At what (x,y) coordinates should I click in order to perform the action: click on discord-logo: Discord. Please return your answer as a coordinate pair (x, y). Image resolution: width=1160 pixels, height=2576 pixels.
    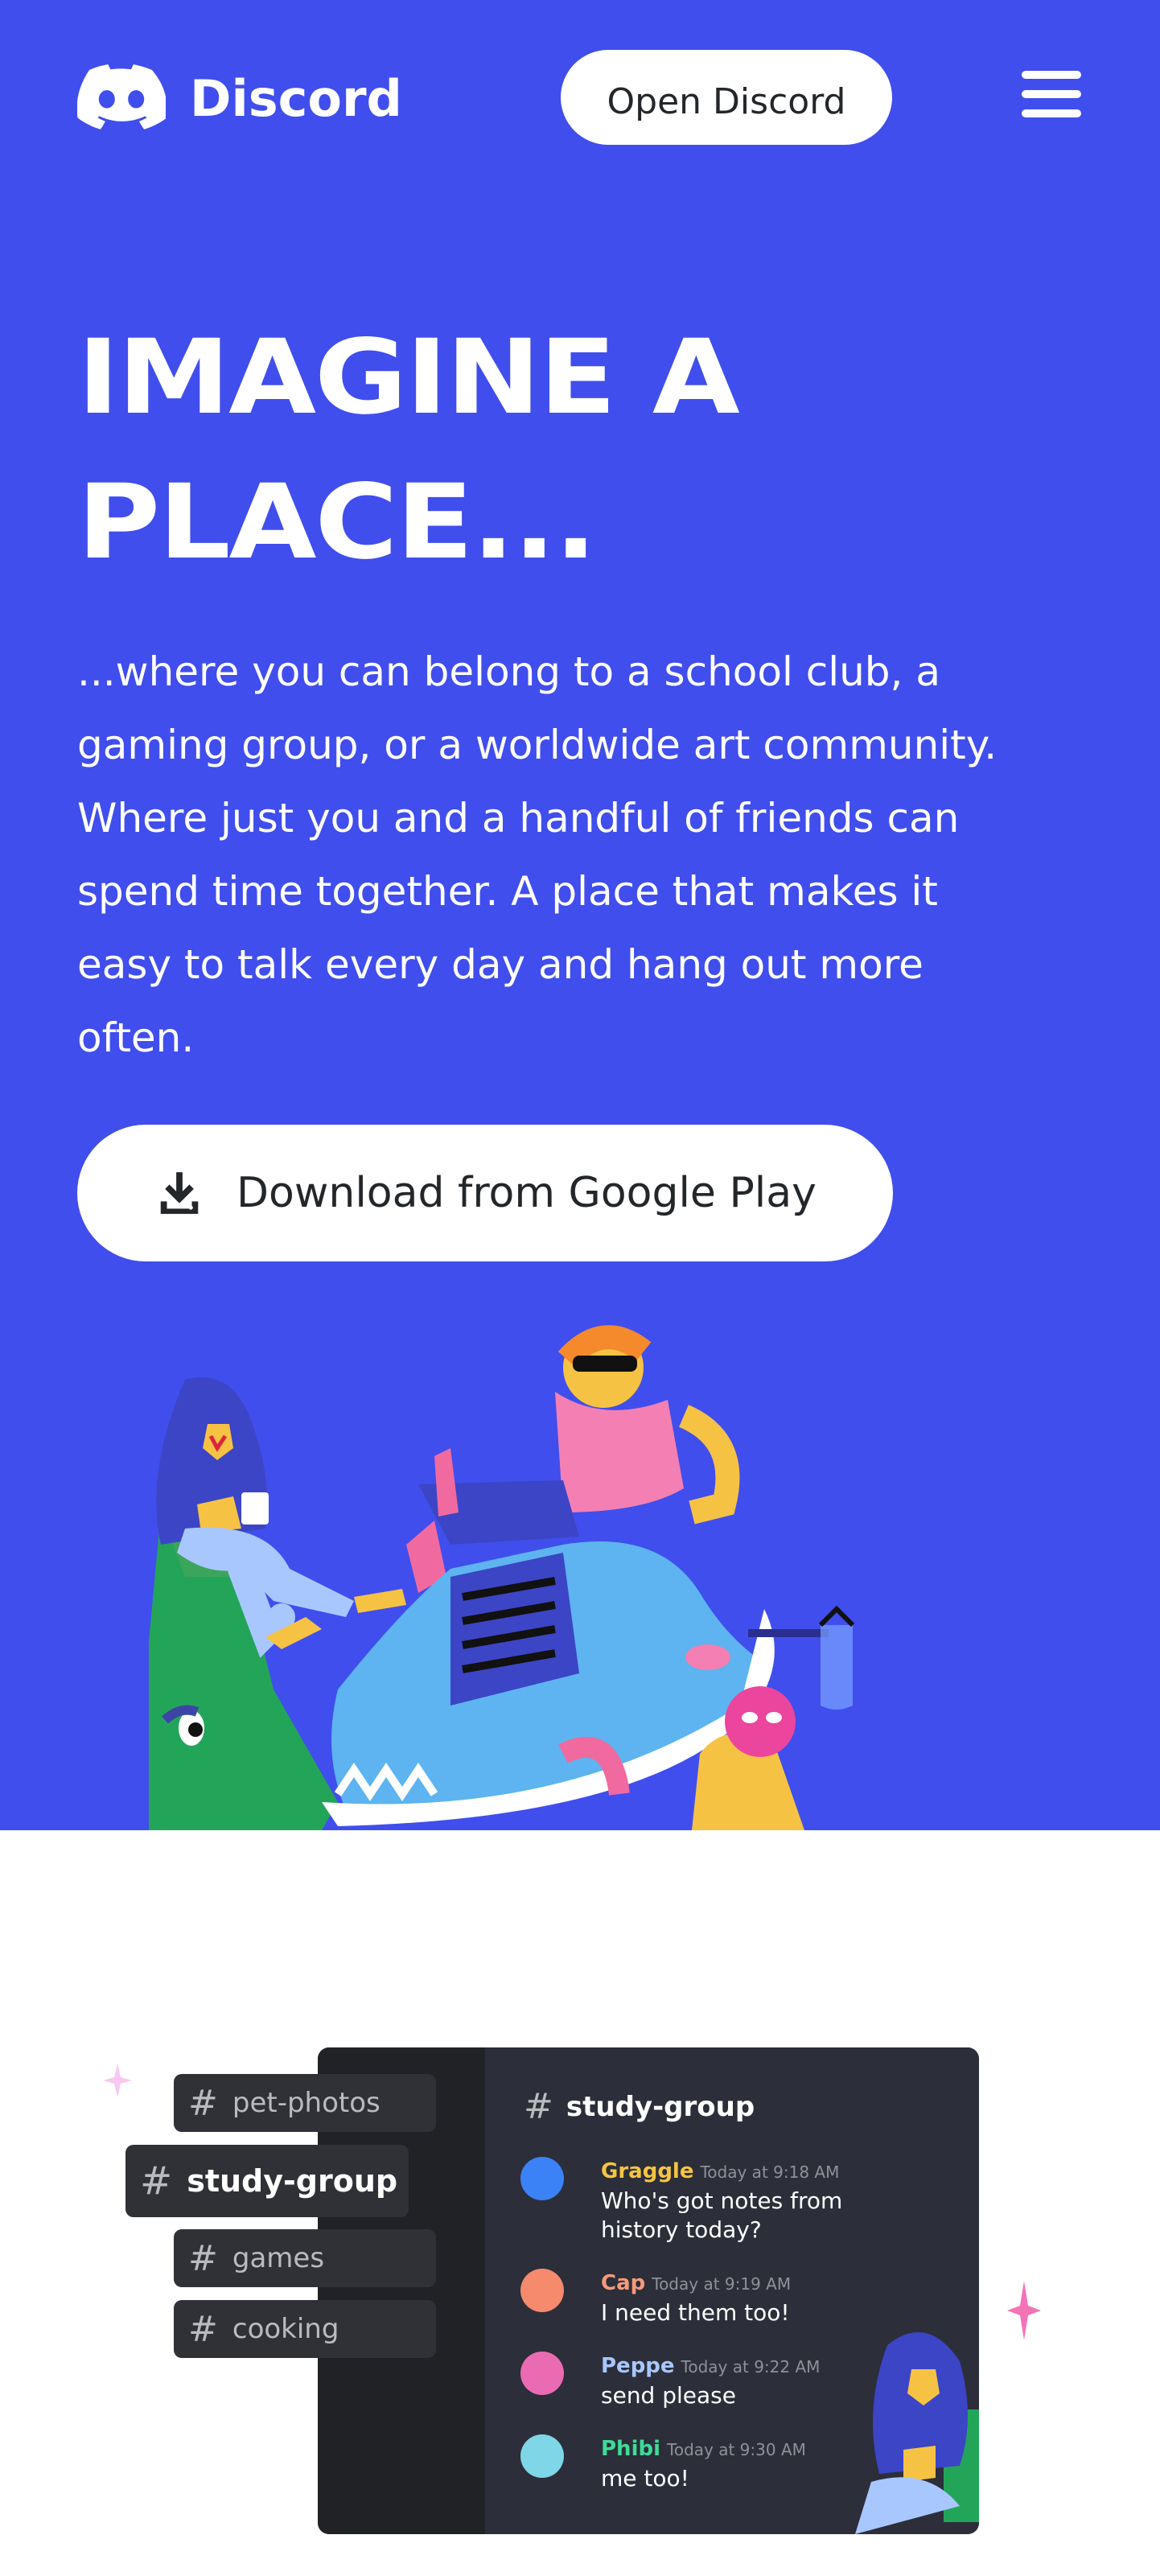
    Looking at the image, I should click on (239, 98).